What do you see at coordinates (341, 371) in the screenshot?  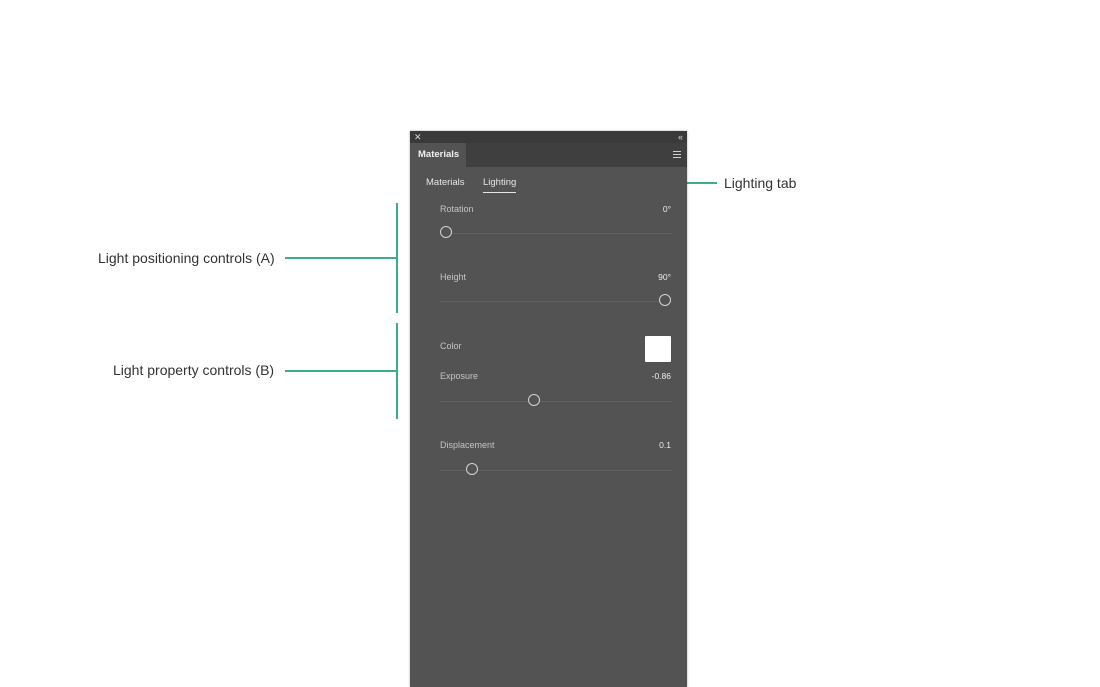 I see `callout-line-property` at bounding box center [341, 371].